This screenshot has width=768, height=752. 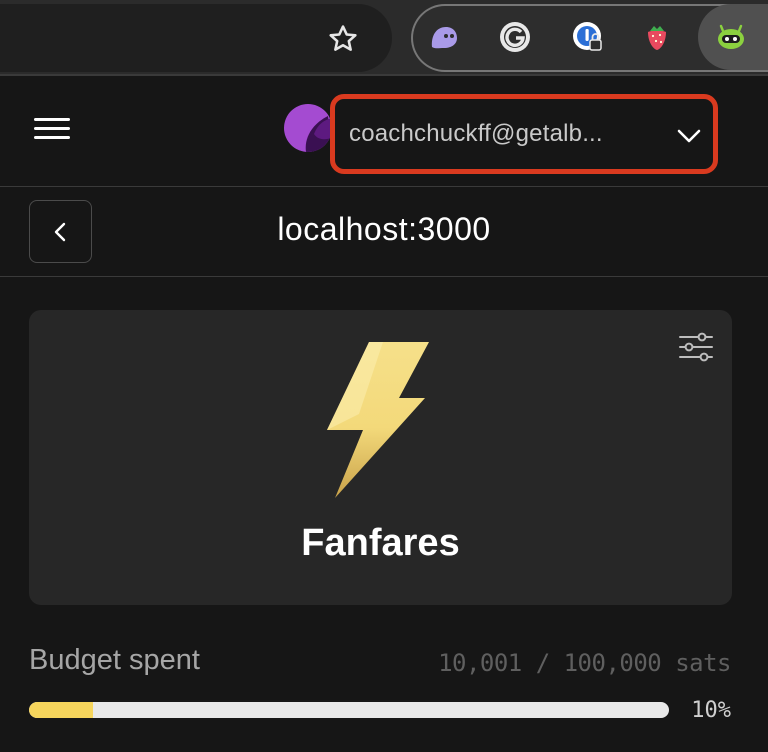 What do you see at coordinates (52, 130) in the screenshot?
I see `menu-icon` at bounding box center [52, 130].